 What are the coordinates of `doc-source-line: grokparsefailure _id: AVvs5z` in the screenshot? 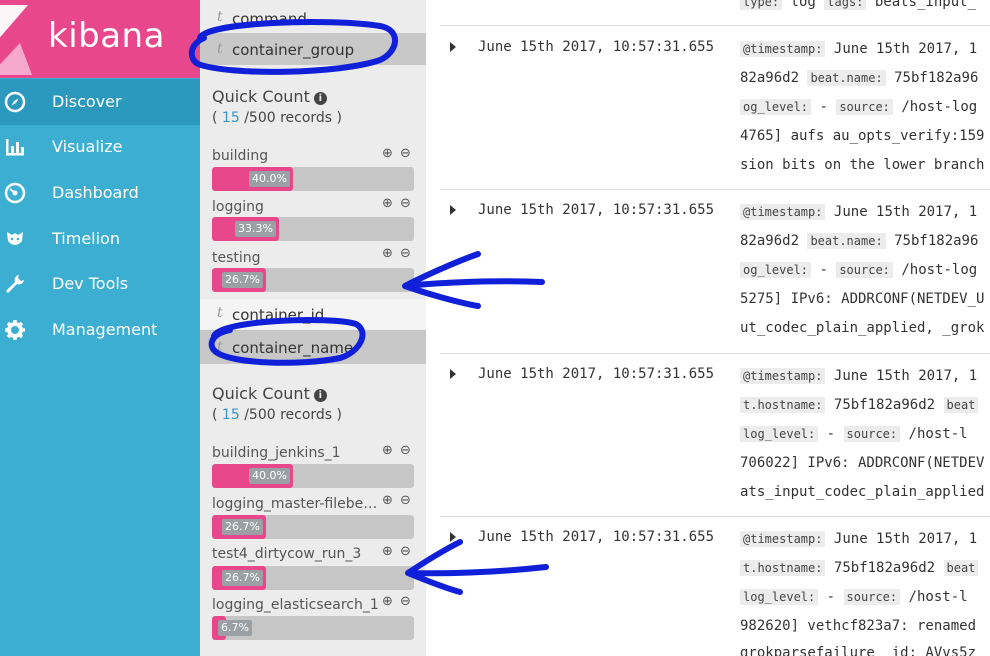 It's located at (858, 650).